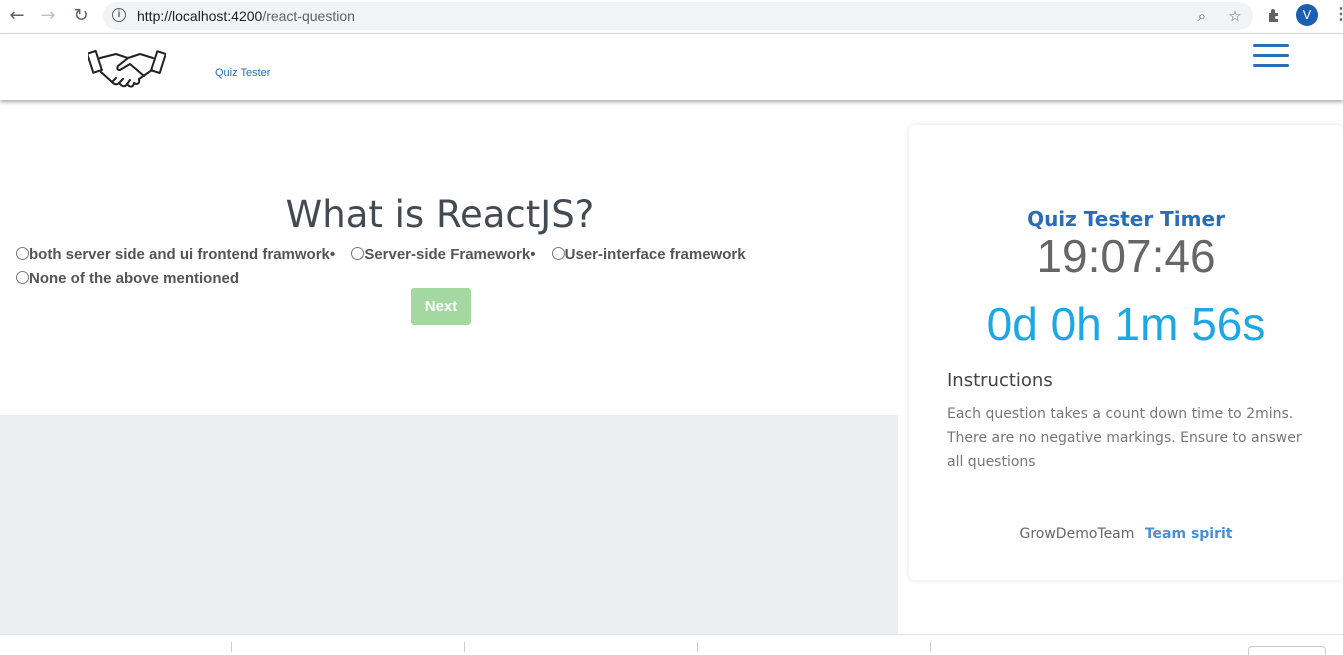 This screenshot has width=1343, height=655. Describe the element at coordinates (671, 67) in the screenshot. I see `app-header: Quiz Tester` at that location.